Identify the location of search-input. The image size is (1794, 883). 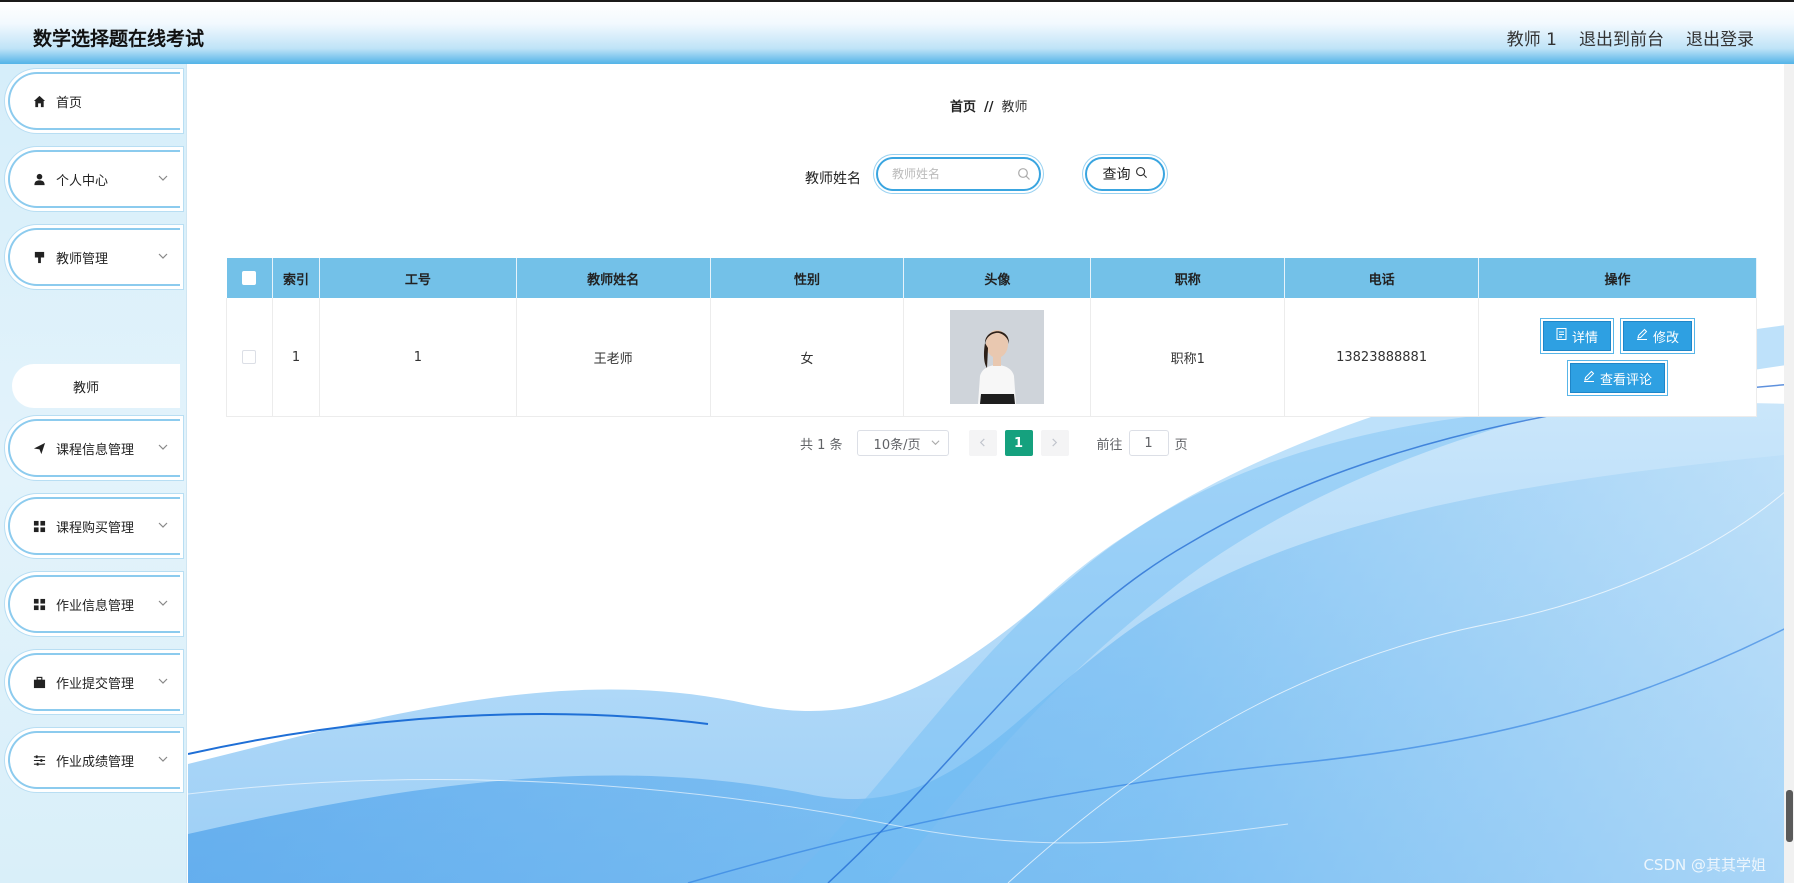
(957, 174).